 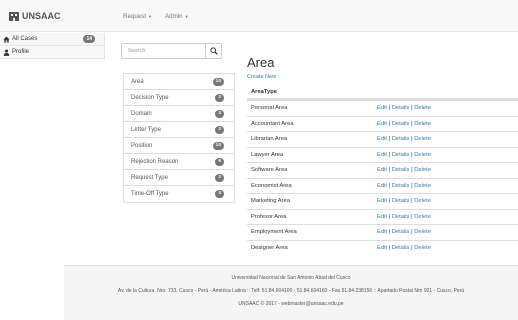 I want to click on menu-admin: Admin ▼, so click(x=177, y=16).